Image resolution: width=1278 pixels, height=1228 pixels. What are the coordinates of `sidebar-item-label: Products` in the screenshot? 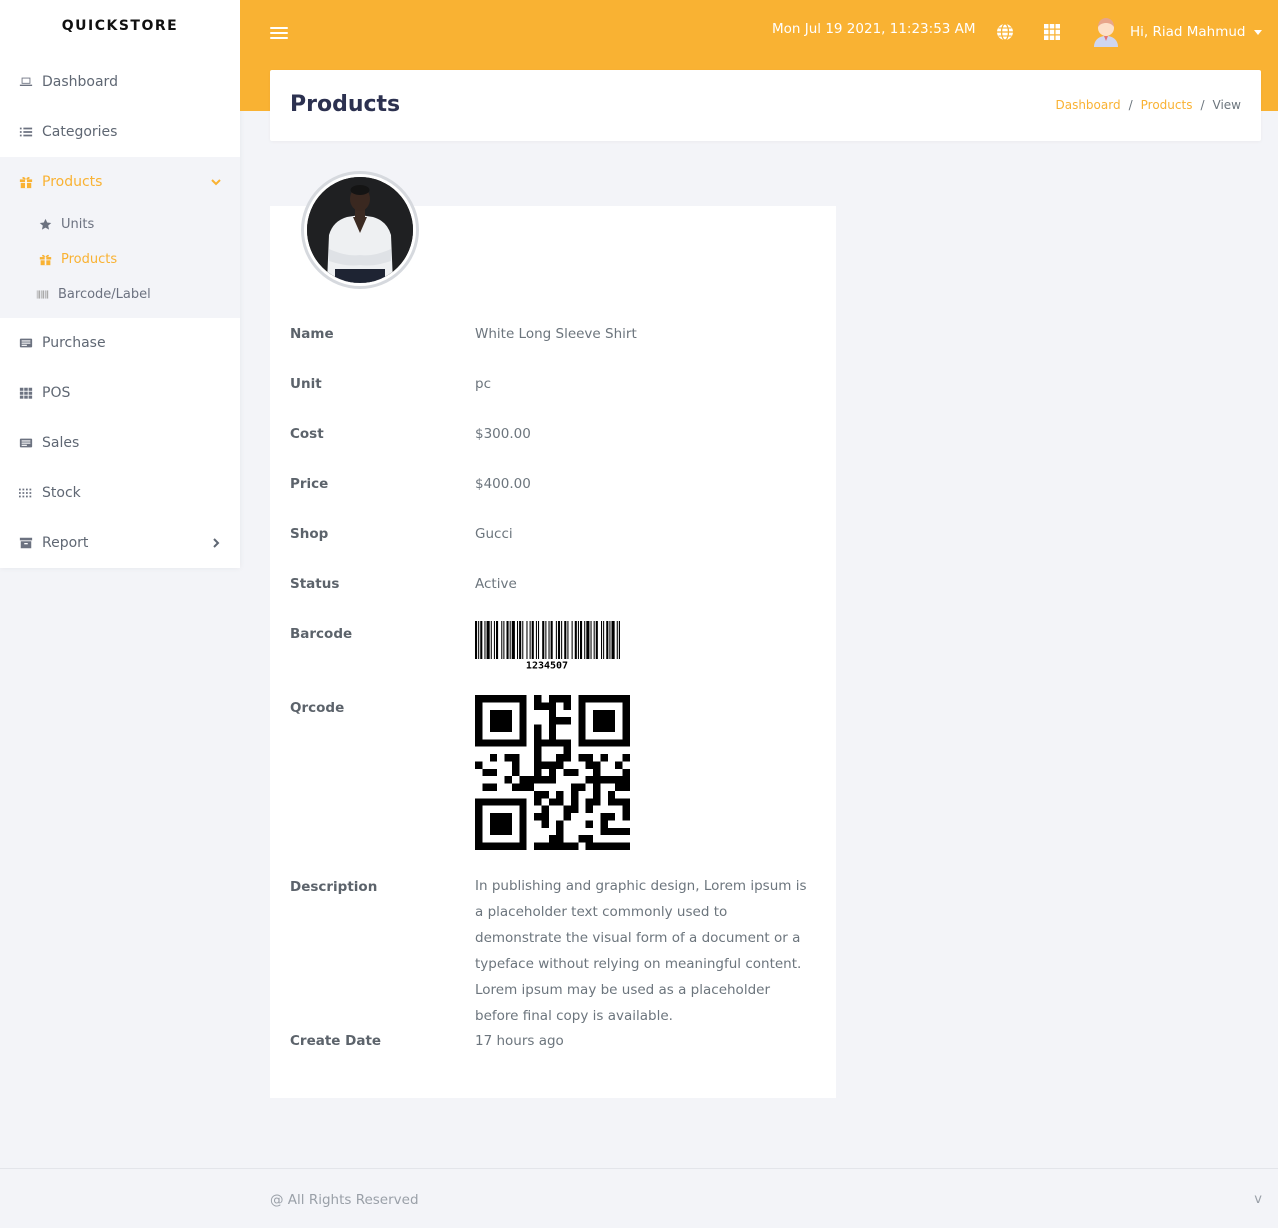 It's located at (72, 182).